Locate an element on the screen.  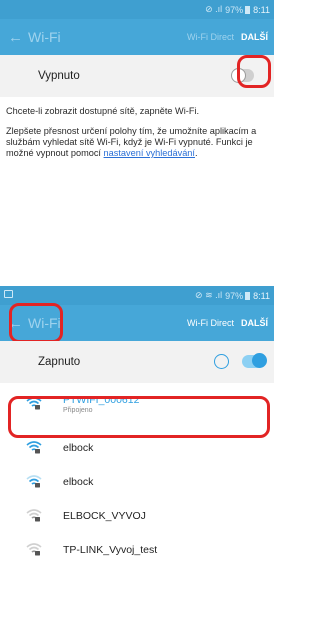
notification-icon is located at coordinates (8, 294).